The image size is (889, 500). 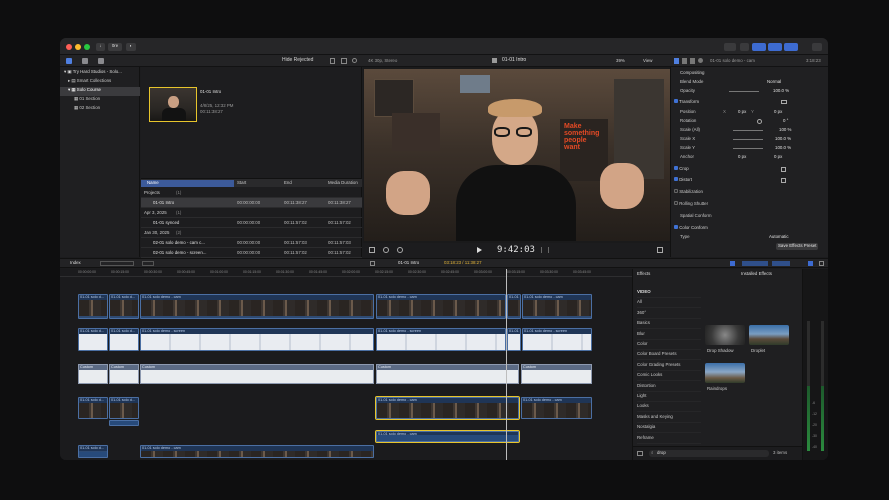 I want to click on transform-tool-icon, so click(x=372, y=250).